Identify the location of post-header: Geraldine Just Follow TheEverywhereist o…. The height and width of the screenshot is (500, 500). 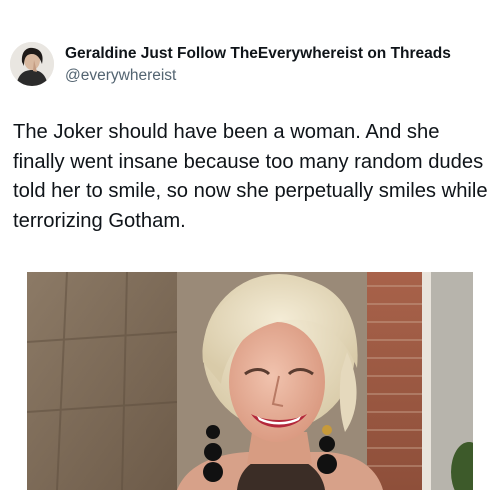
(230, 64).